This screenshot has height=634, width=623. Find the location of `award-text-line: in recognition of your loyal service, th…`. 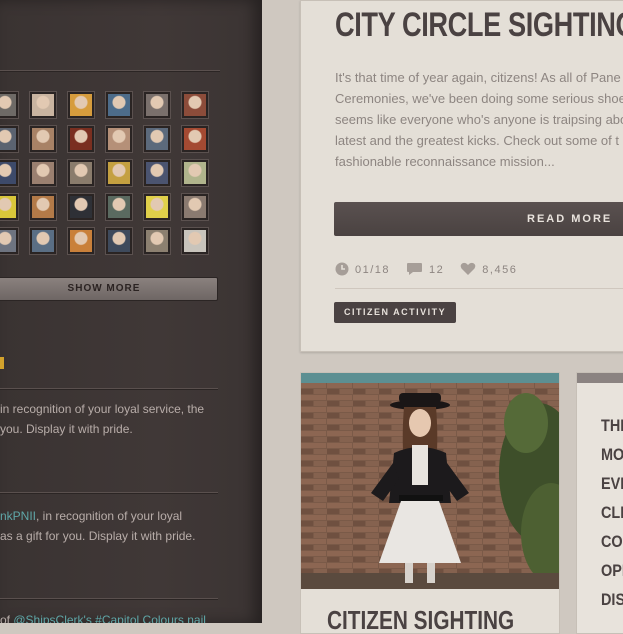

award-text-line: in recognition of your loyal service, th… is located at coordinates (102, 409).